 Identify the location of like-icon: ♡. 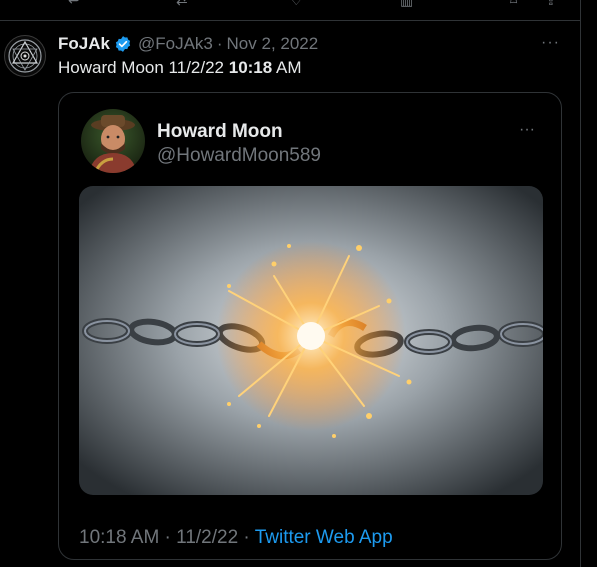
(296, 4).